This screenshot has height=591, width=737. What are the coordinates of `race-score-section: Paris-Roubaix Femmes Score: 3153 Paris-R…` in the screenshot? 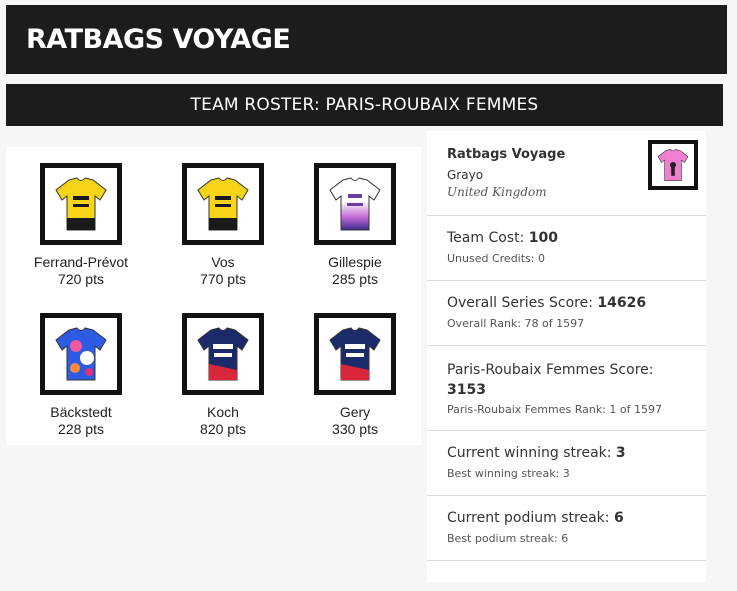 It's located at (566, 387).